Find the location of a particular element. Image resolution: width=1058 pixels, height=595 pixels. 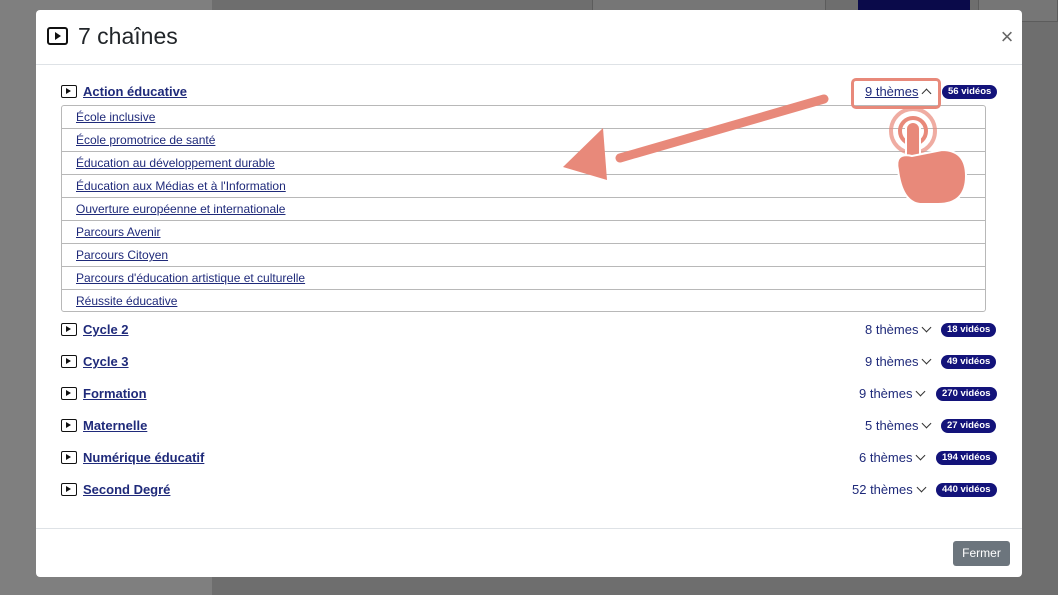

themes-toggle: 8 thèmes is located at coordinates (898, 329).